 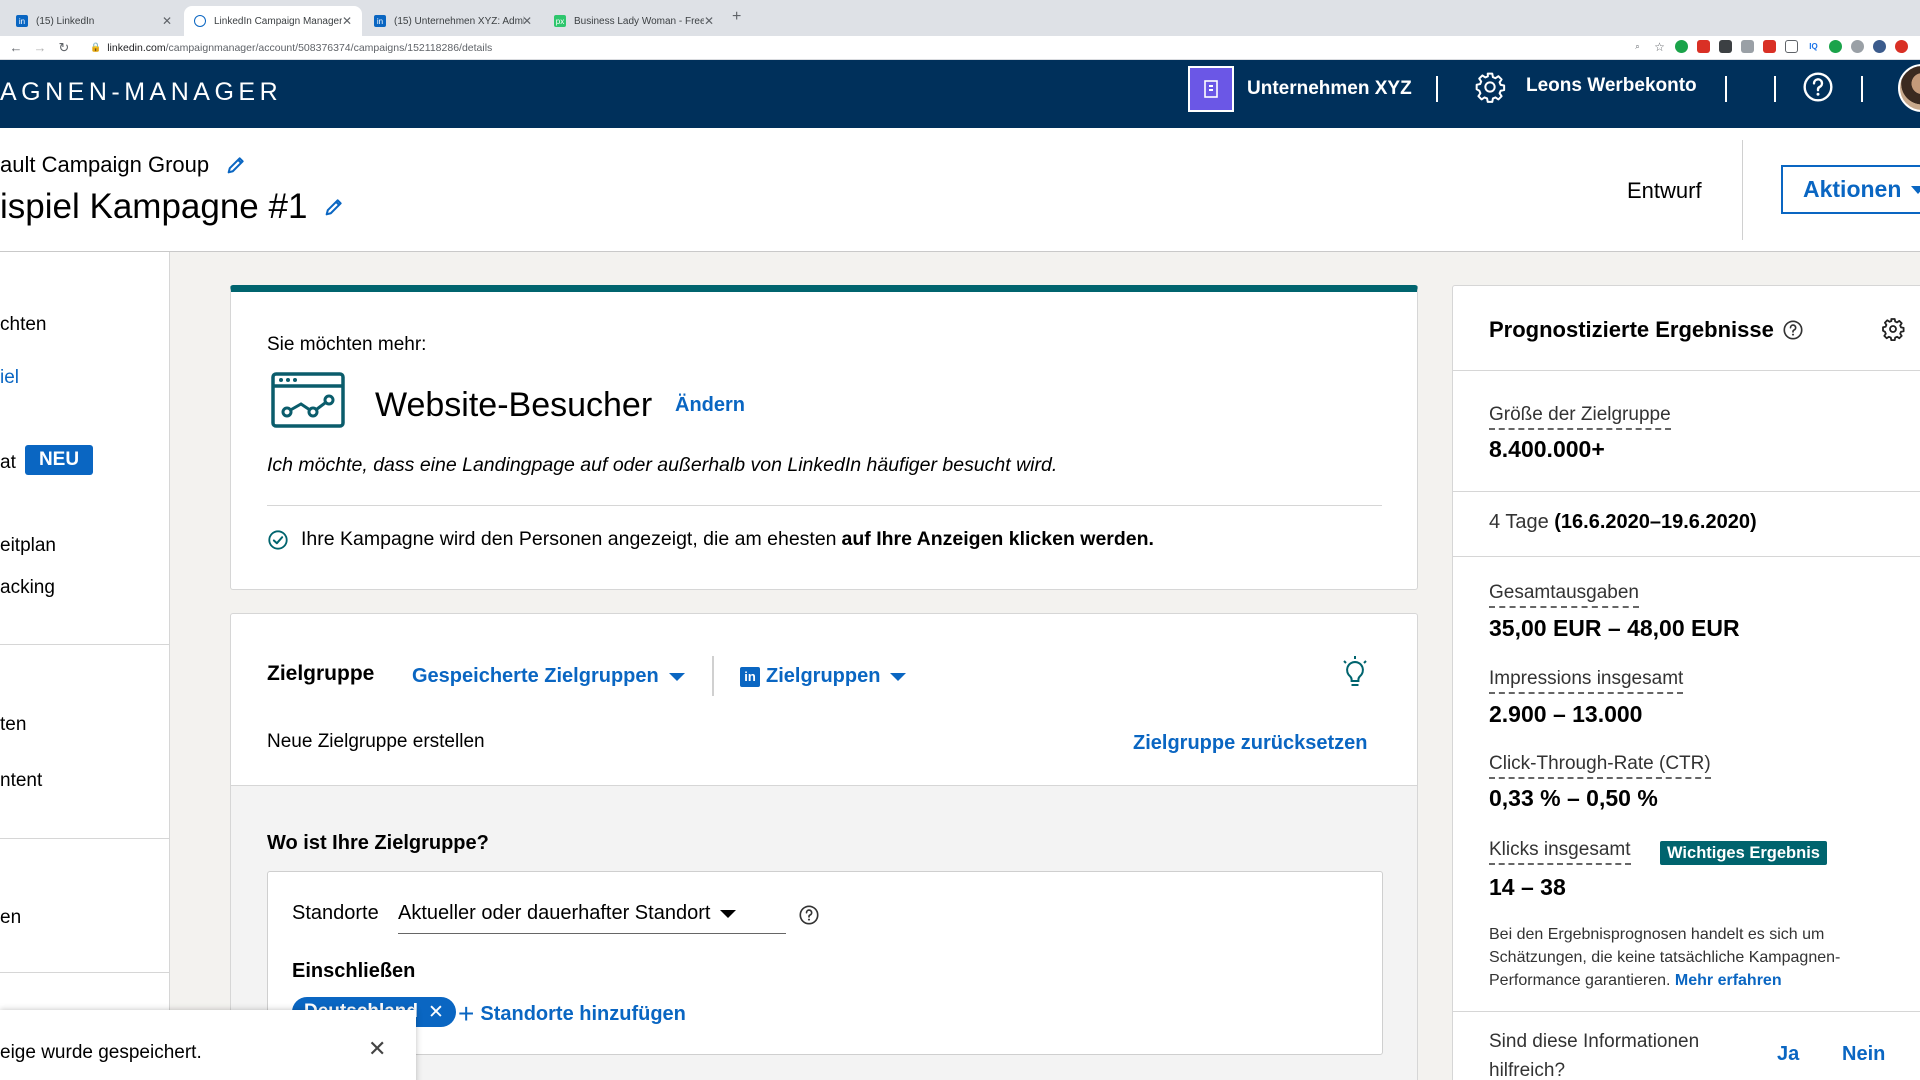 What do you see at coordinates (1813, 46) in the screenshot?
I see `extension-iq-icon: IQ` at bounding box center [1813, 46].